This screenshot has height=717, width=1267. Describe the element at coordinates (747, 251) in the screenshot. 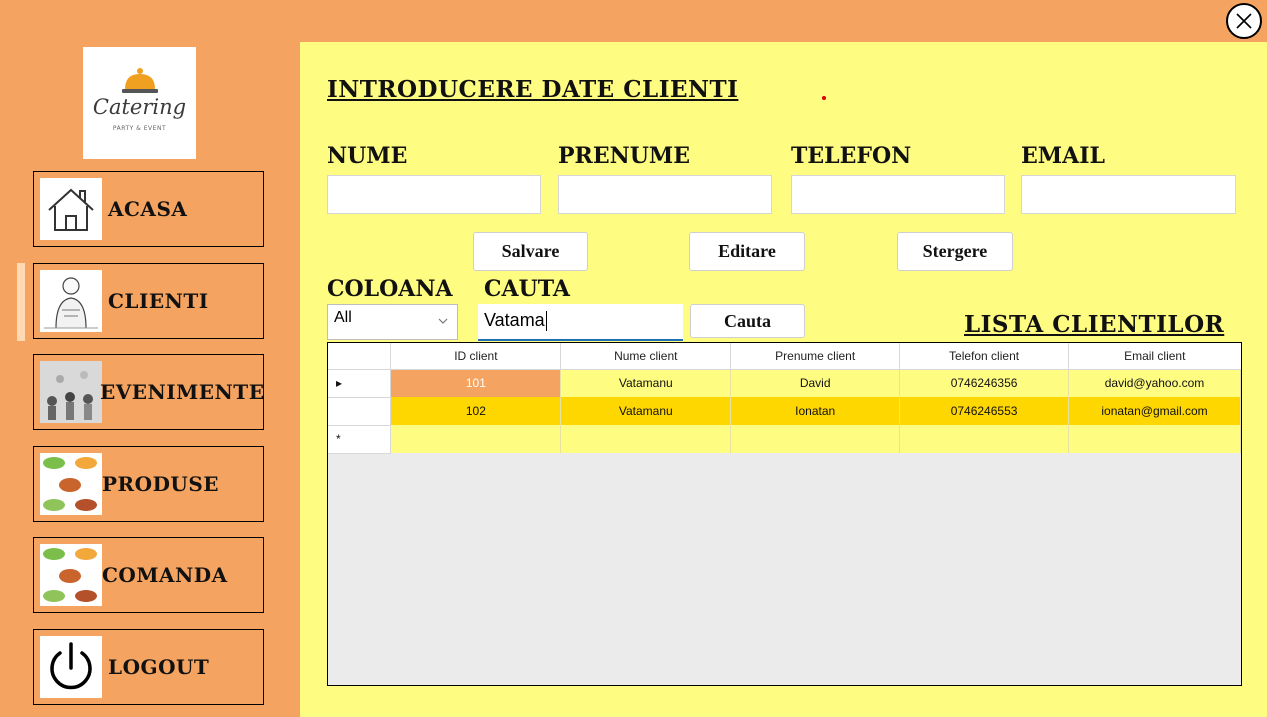

I see `edit-button: Editare` at that location.